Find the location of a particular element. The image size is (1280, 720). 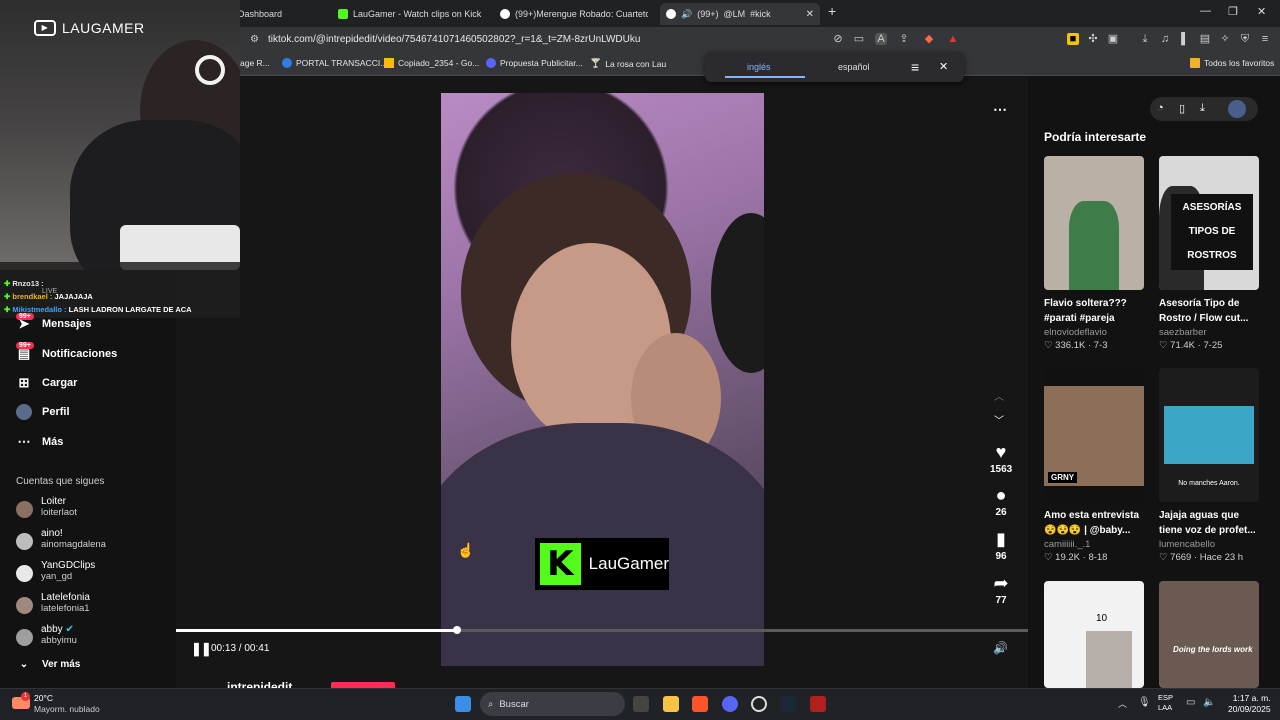

previous-video-icon: ︿ is located at coordinates (999, 395).